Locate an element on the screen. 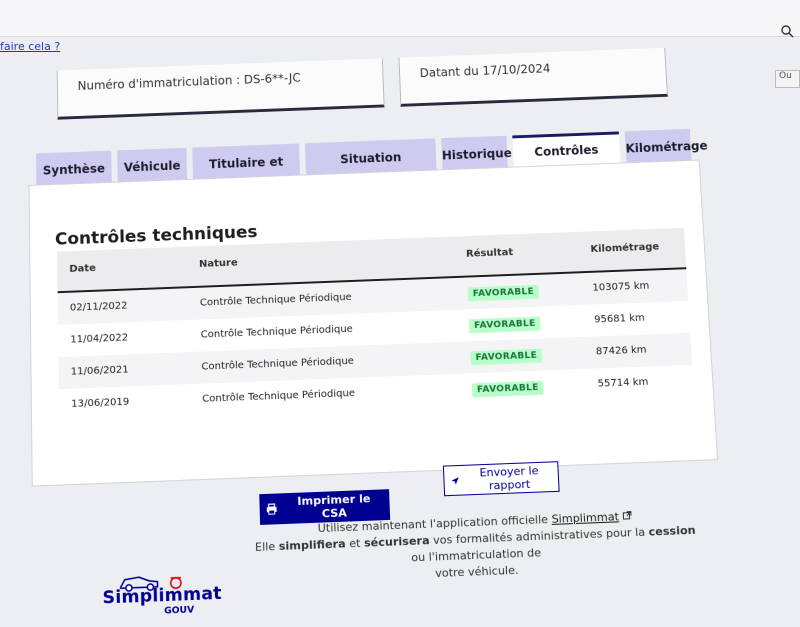 The width and height of the screenshot is (800, 627). promo-c: et is located at coordinates (355, 544).